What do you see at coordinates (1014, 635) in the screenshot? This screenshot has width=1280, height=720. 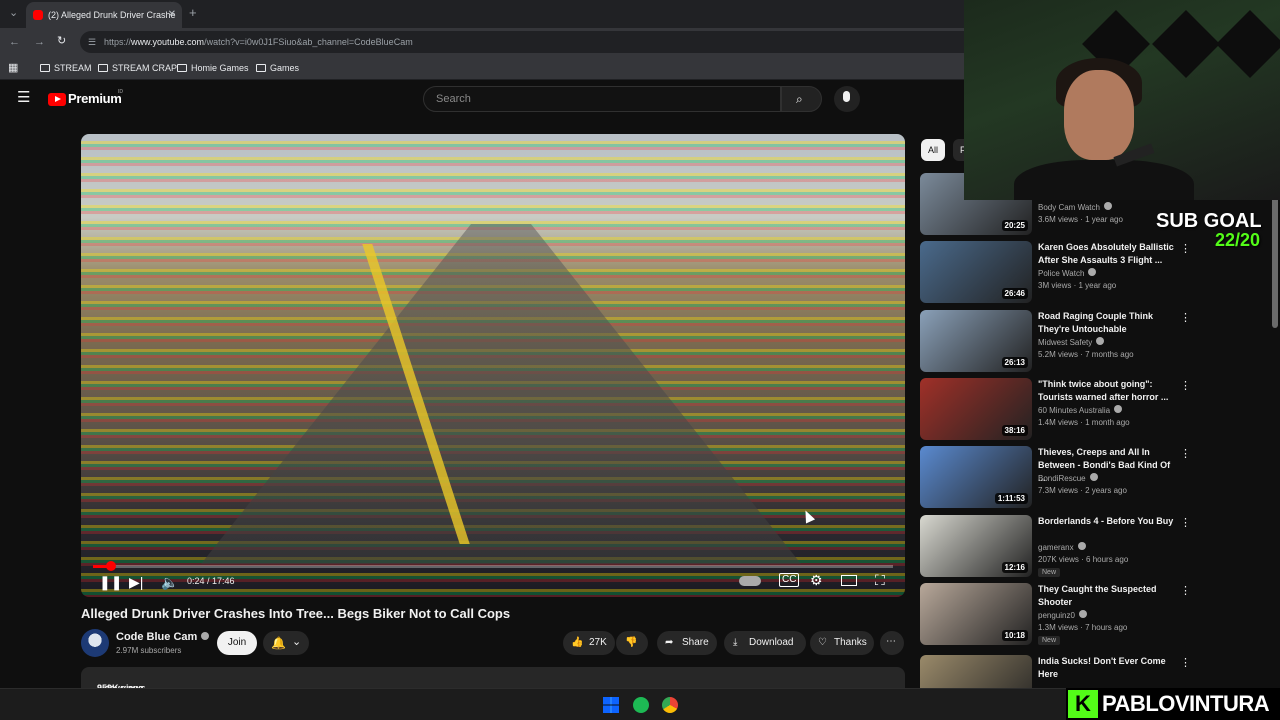 I see `duration-badge: 10:18` at bounding box center [1014, 635].